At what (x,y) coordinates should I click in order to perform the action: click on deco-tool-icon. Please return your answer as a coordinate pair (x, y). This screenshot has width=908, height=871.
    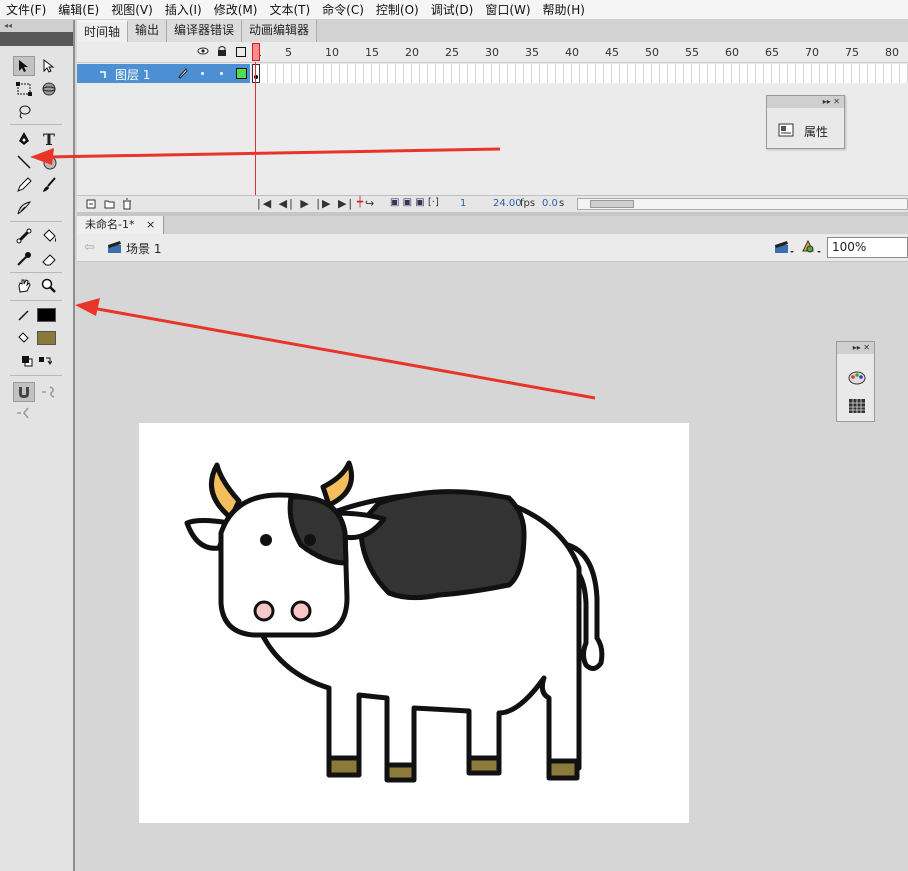
    Looking at the image, I should click on (24, 208).